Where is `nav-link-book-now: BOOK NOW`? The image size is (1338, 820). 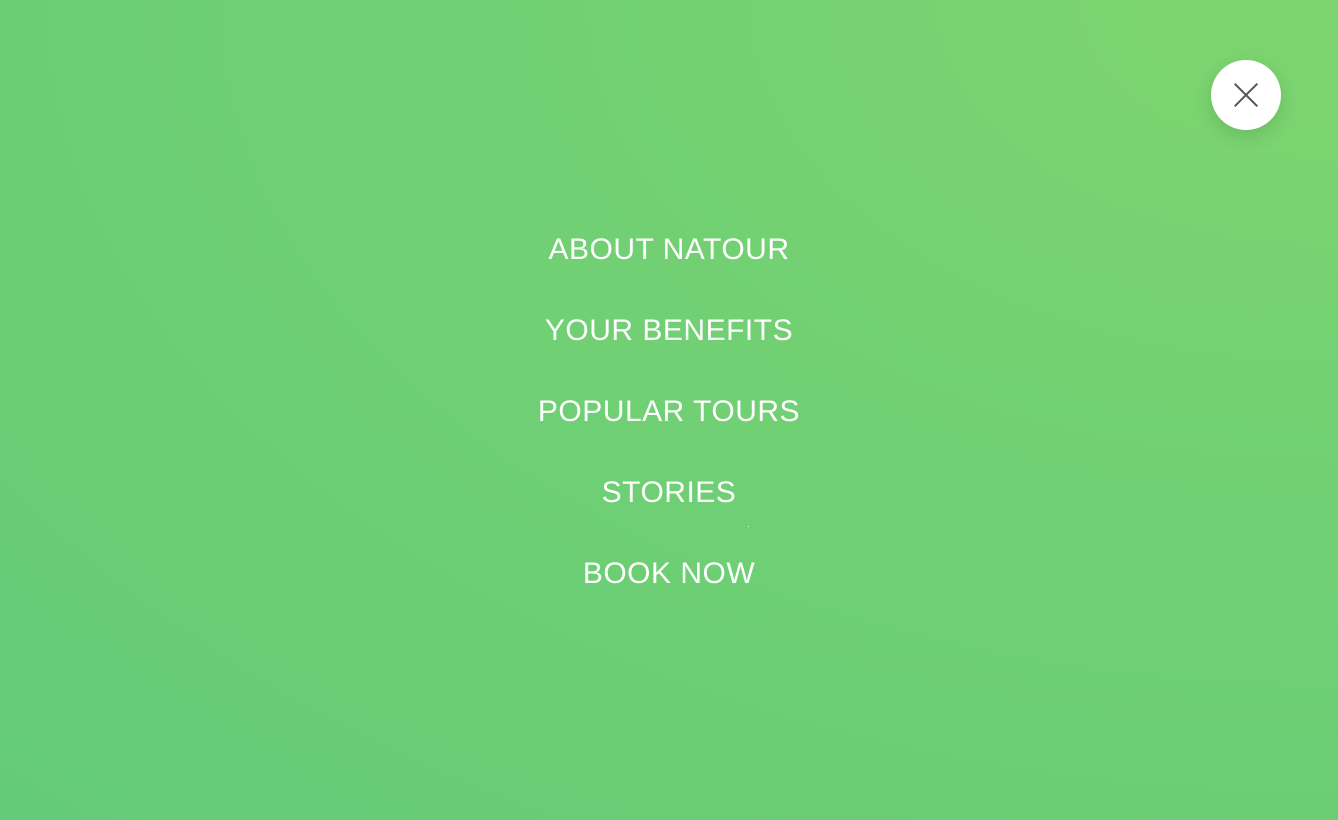
nav-link-book-now: BOOK NOW is located at coordinates (669, 574).